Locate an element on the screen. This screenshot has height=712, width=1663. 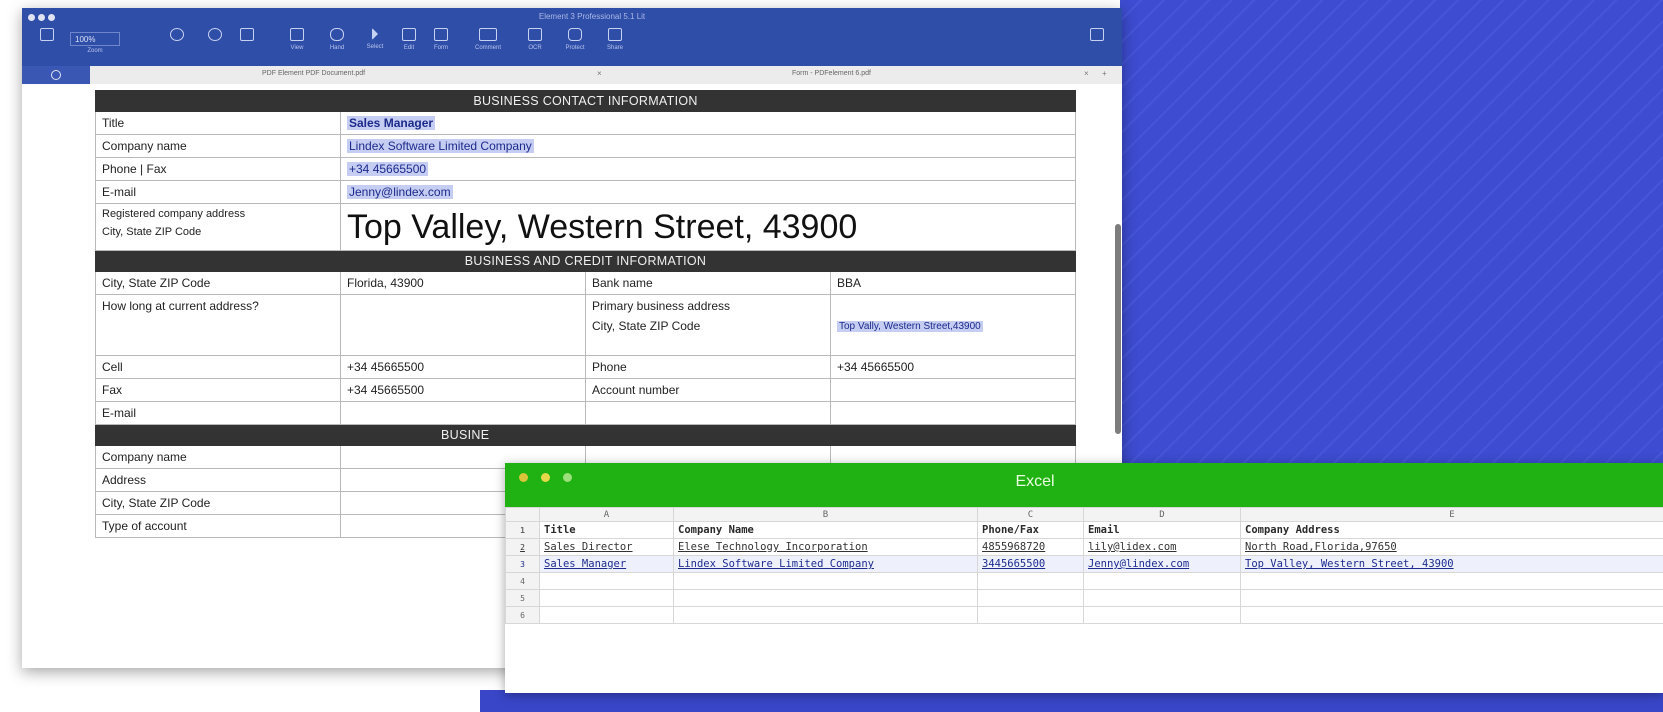
edit-icon is located at coordinates (409, 34).